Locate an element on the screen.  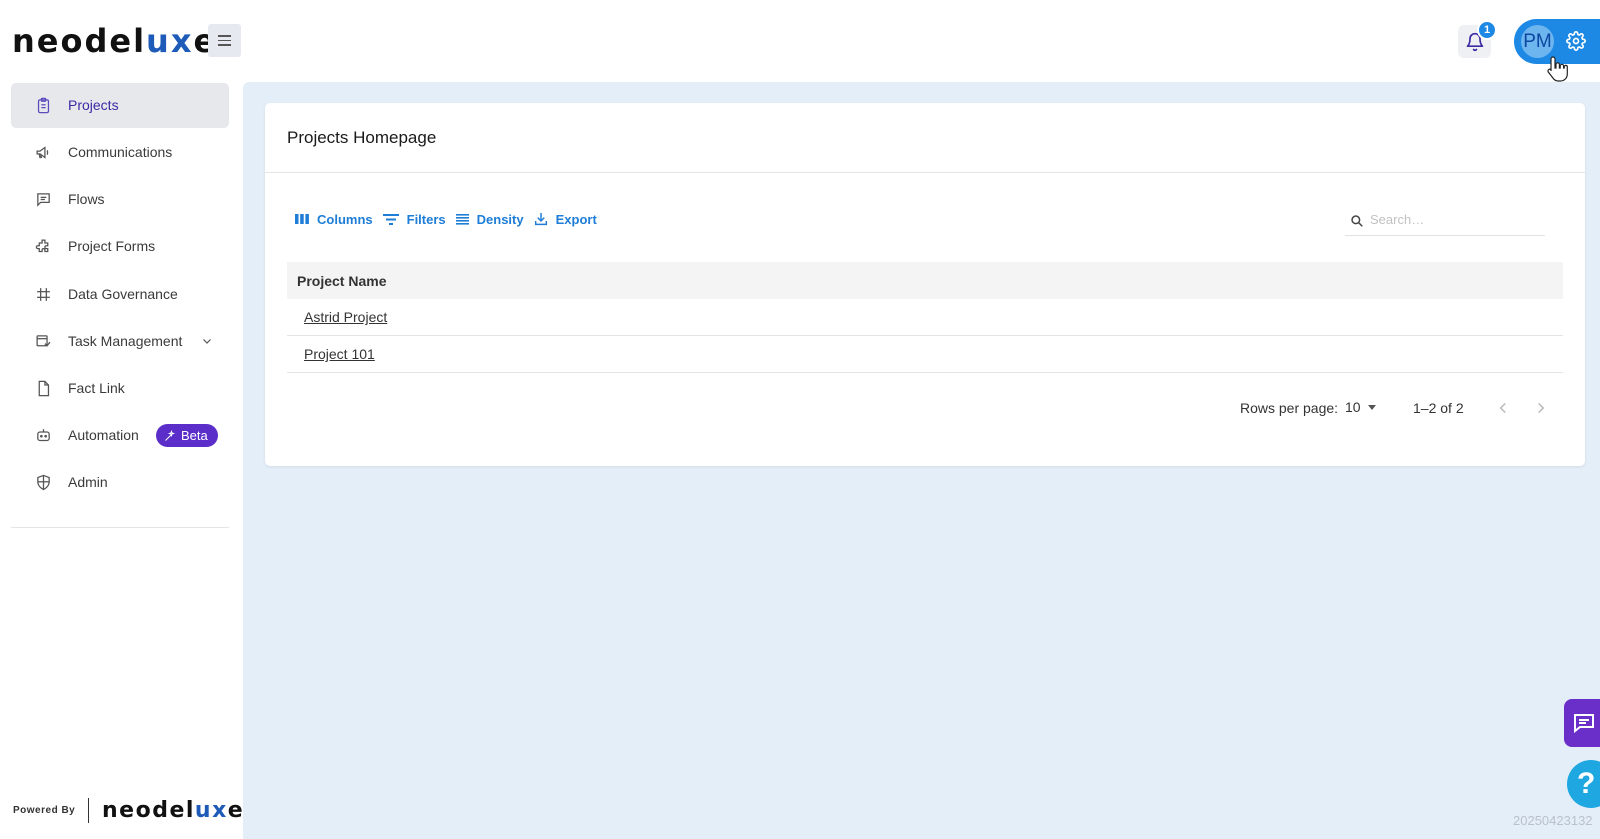
robot-icon is located at coordinates (43, 435).